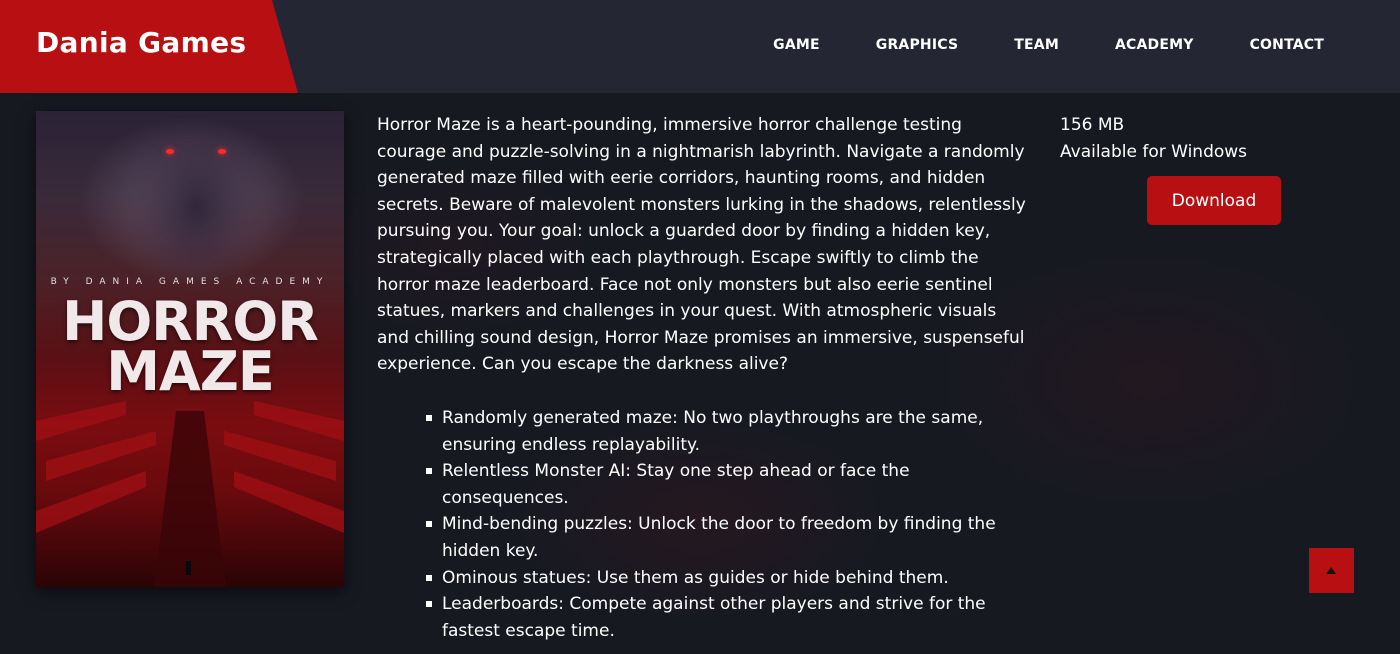  Describe the element at coordinates (190, 494) in the screenshot. I see `cover-maze-illustration` at that location.